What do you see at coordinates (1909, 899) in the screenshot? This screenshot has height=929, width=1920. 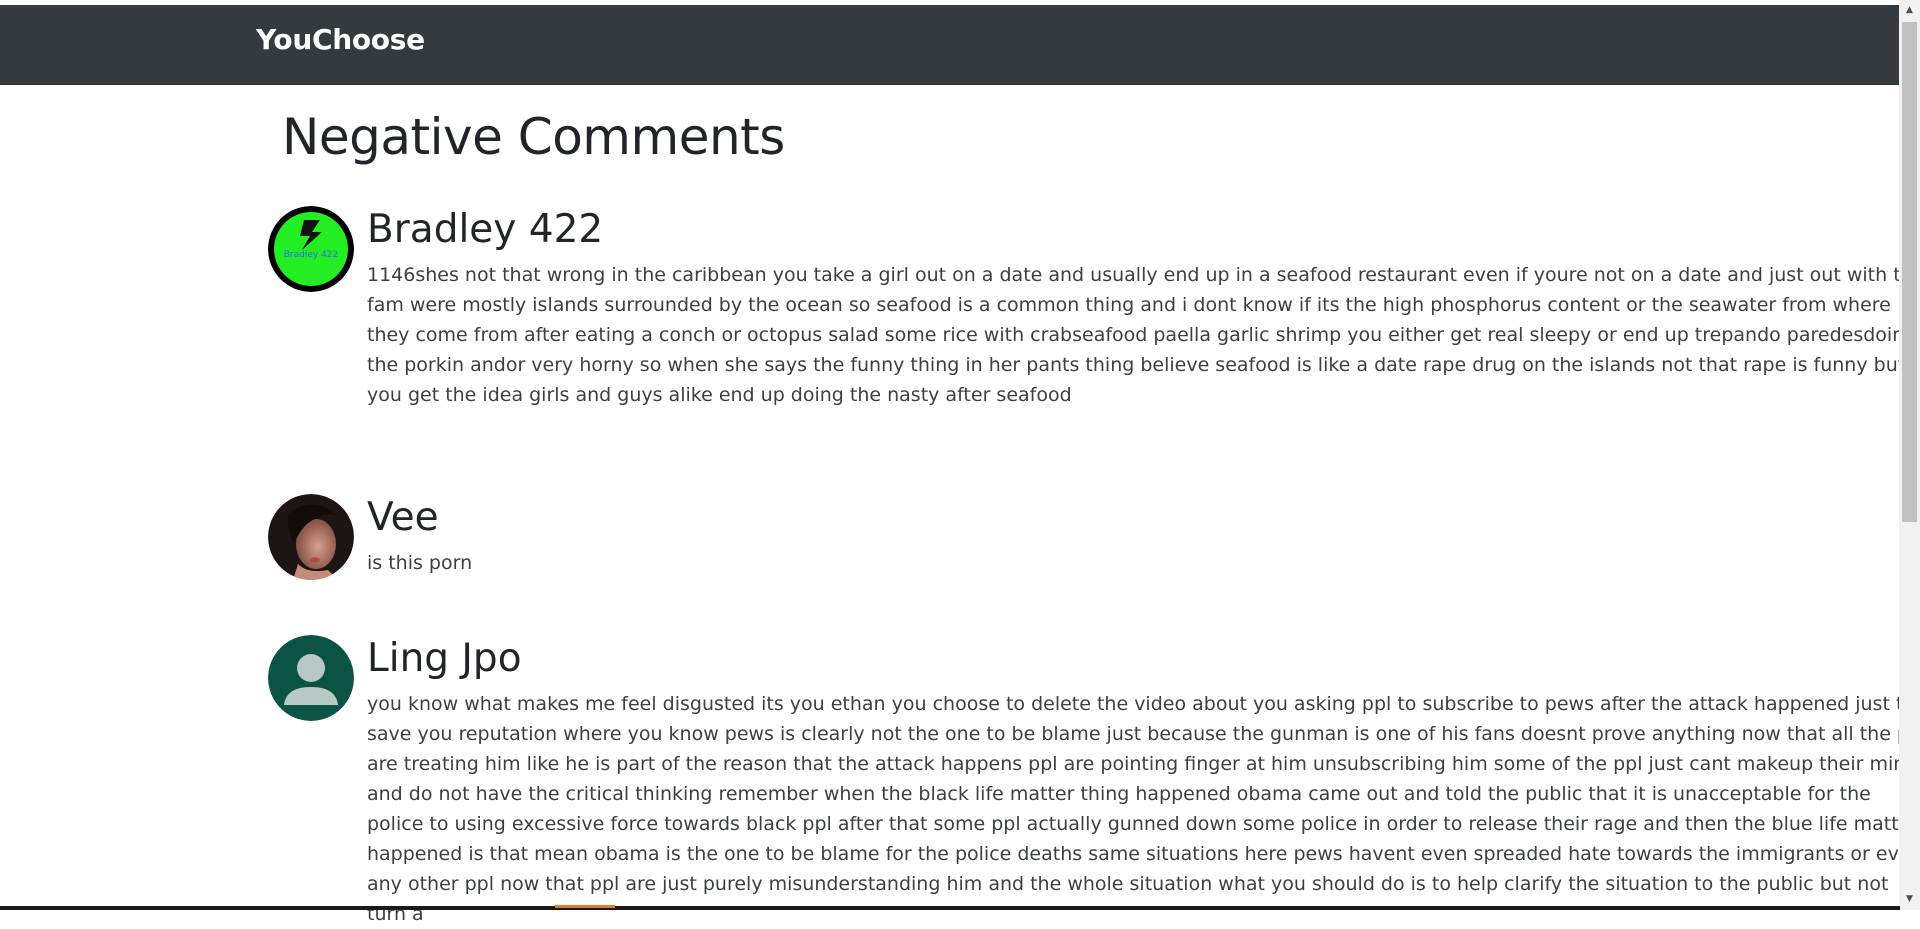 I see `scroll-down-arrow-icon: ▼` at bounding box center [1909, 899].